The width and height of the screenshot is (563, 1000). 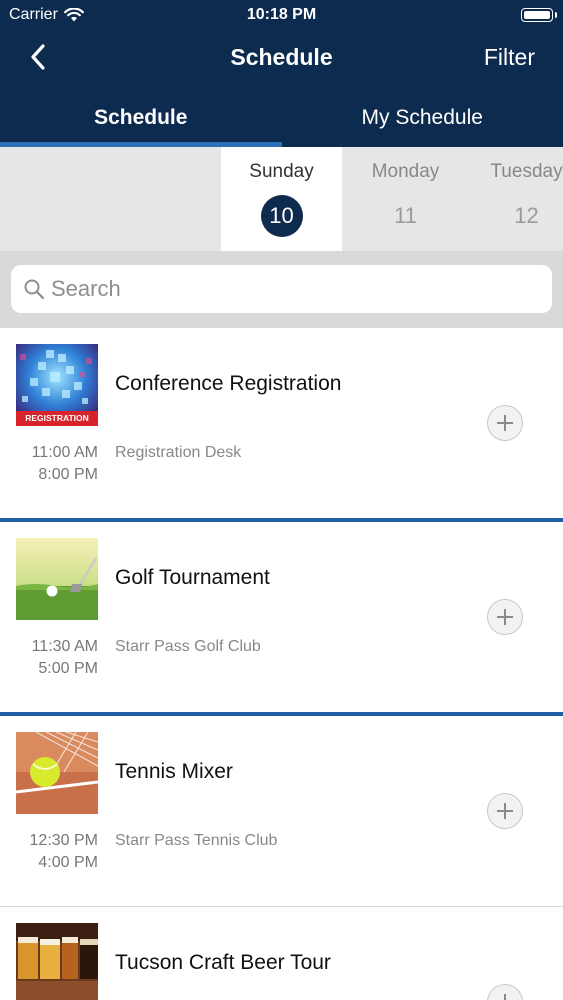 I want to click on day-tuesday: Tuesday 12, so click(x=514, y=199).